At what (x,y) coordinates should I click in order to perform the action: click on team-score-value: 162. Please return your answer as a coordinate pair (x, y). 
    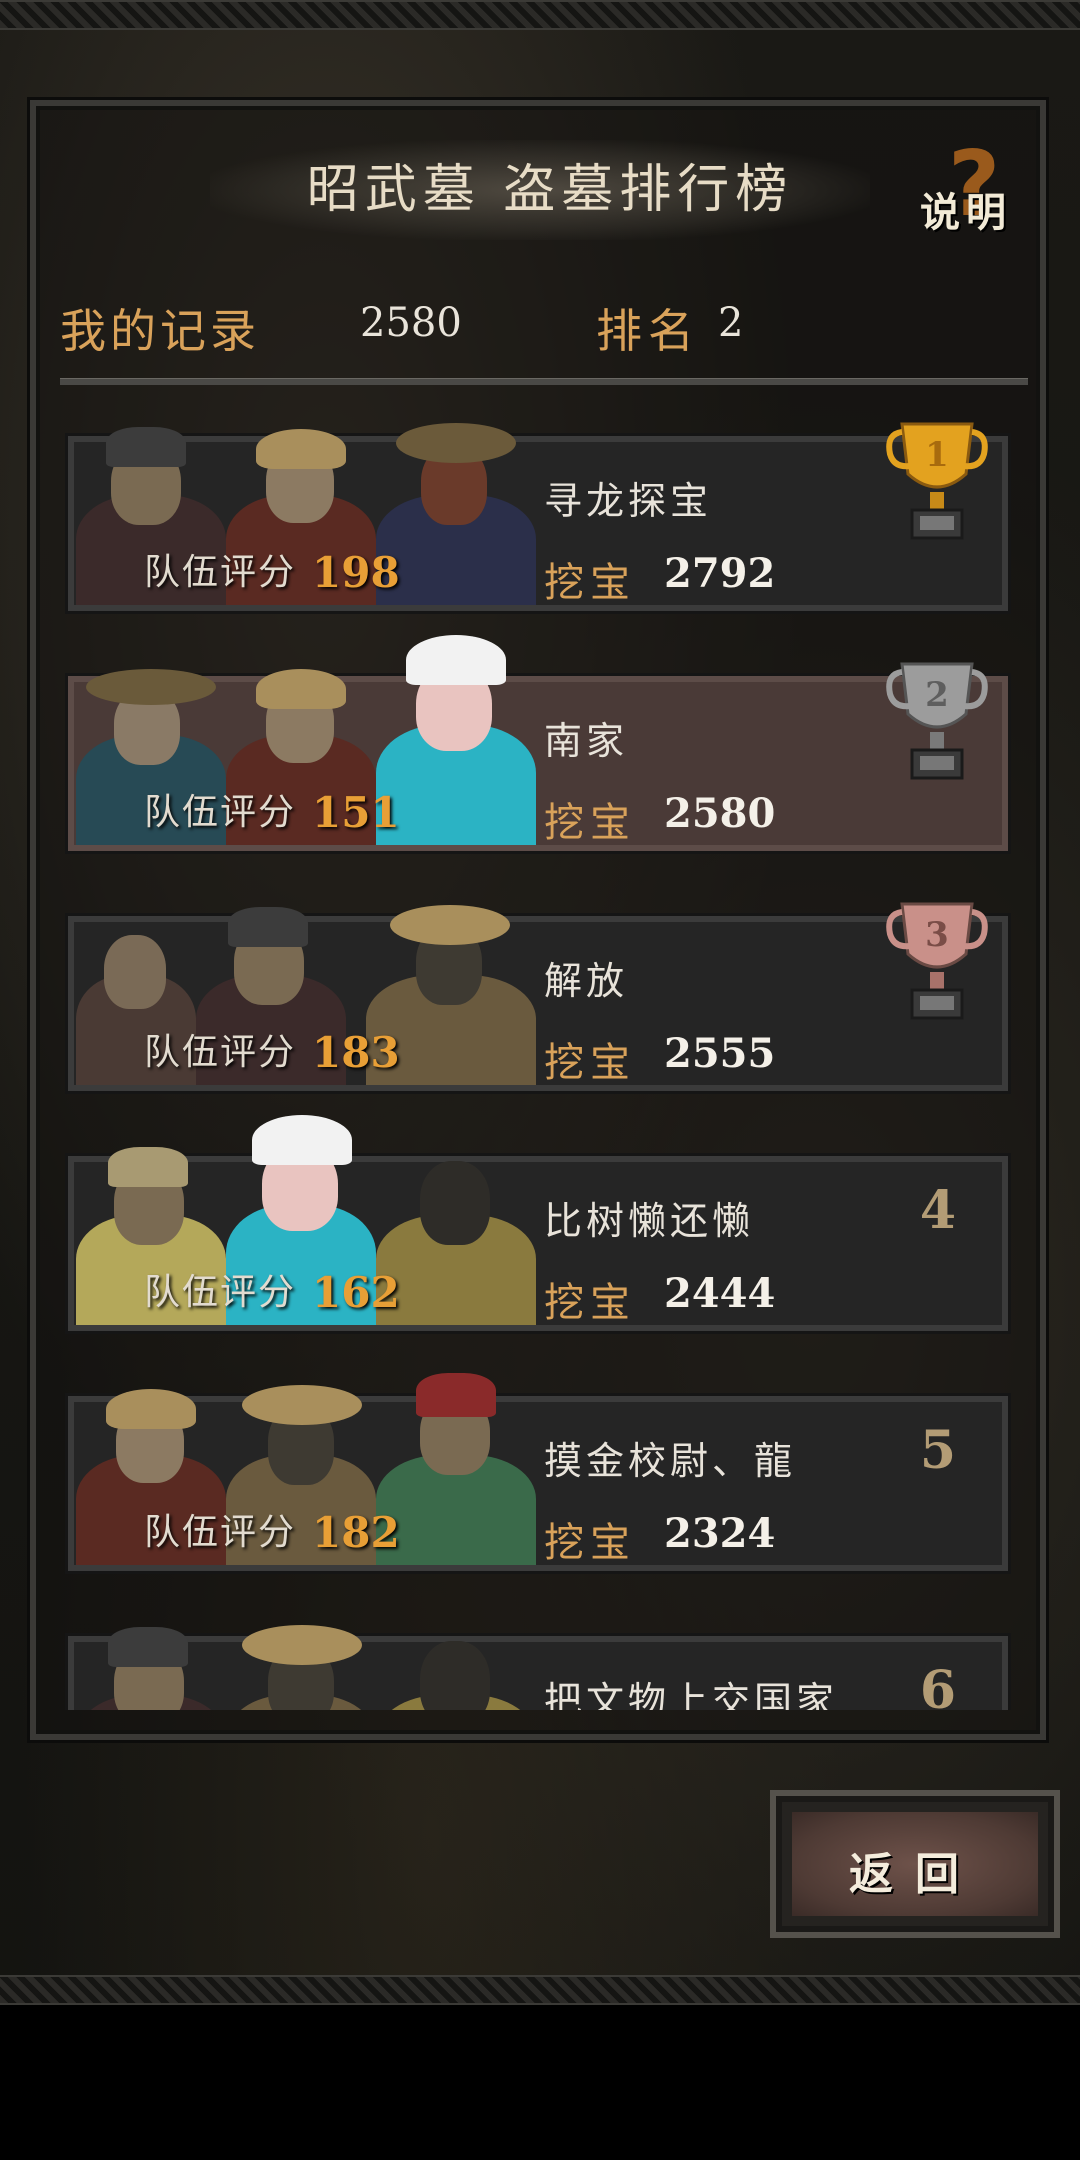
    Looking at the image, I should click on (356, 1292).